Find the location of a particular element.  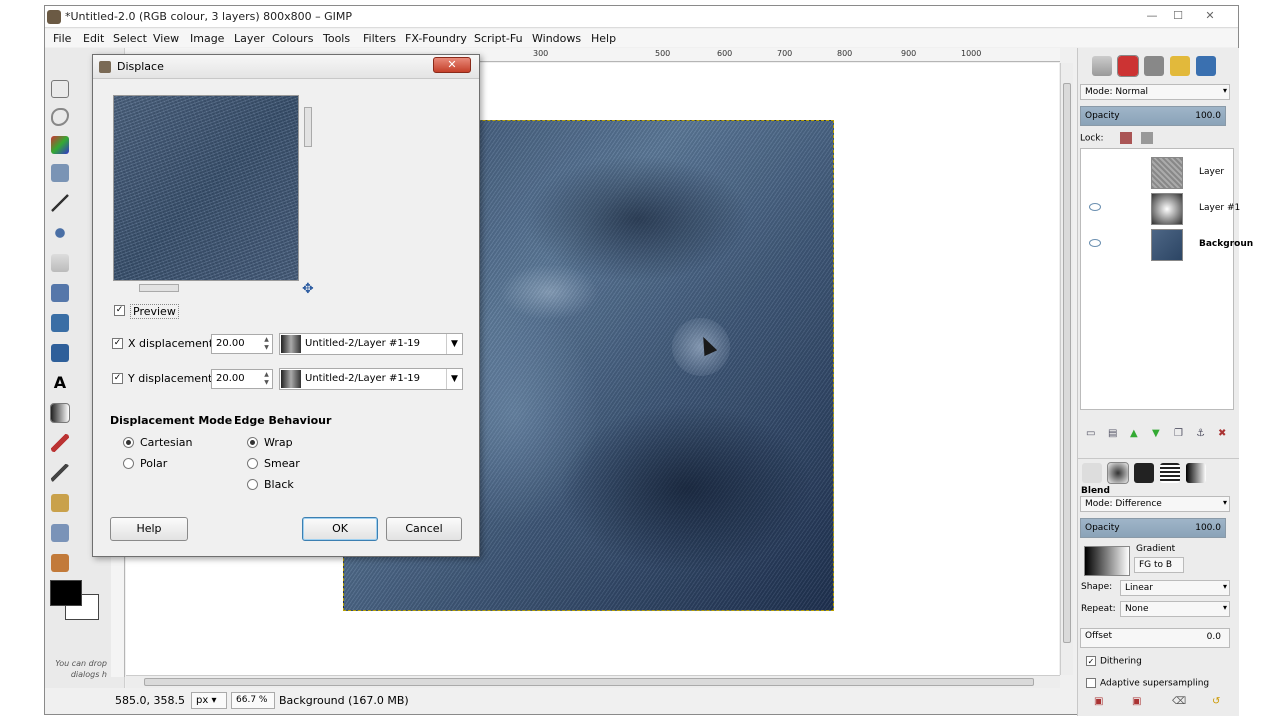

zoom-select: 66.7 % is located at coordinates (253, 700).